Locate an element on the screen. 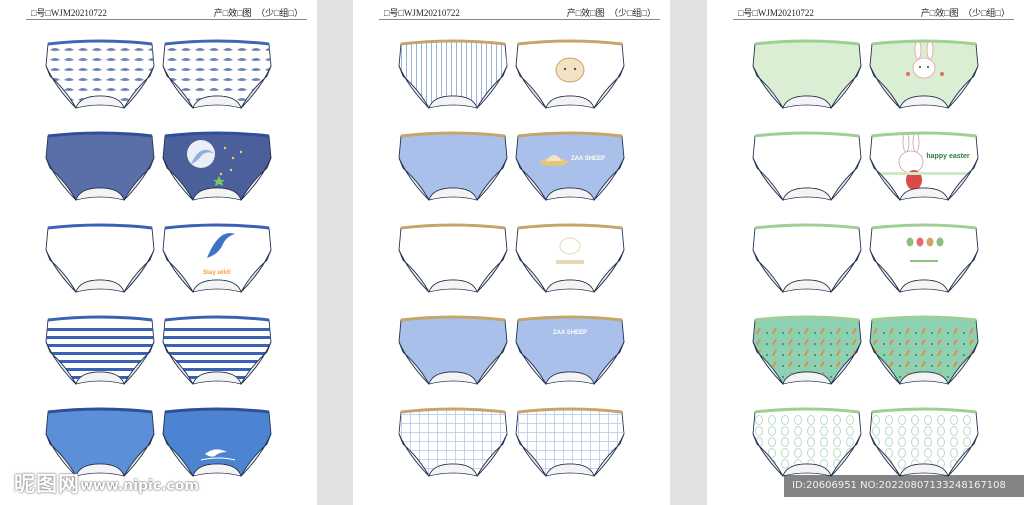 The height and width of the screenshot is (505, 1024). panty-right-row-4: ZAA SHEEP is located at coordinates (570, 350).